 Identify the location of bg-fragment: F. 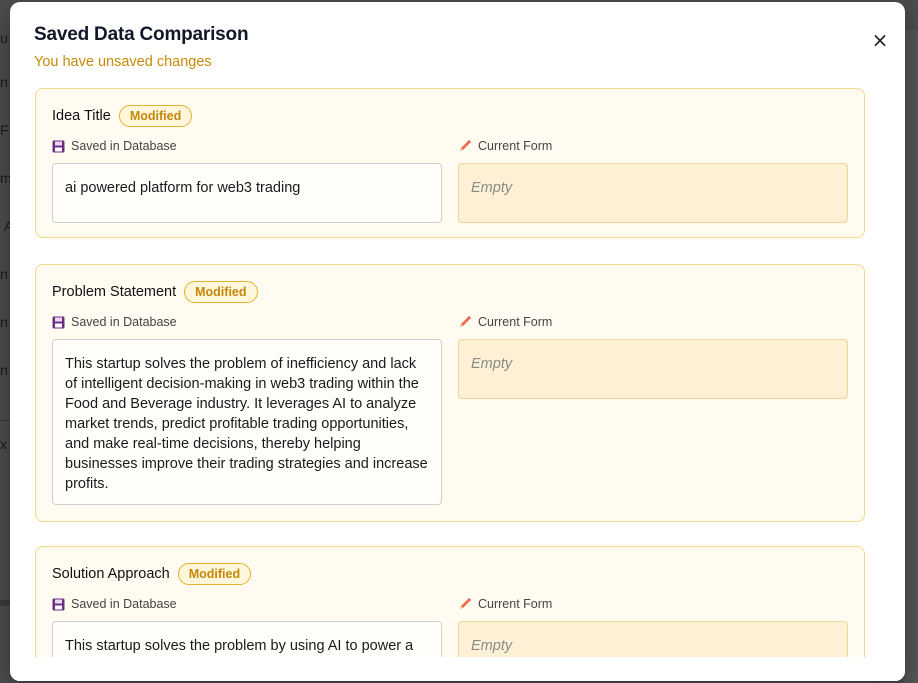
(4, 130).